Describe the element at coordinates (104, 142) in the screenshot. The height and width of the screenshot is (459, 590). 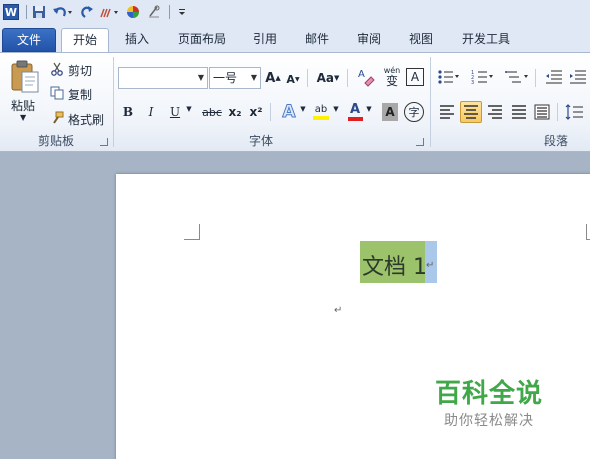
I see `clipboard-launcher-icon` at that location.